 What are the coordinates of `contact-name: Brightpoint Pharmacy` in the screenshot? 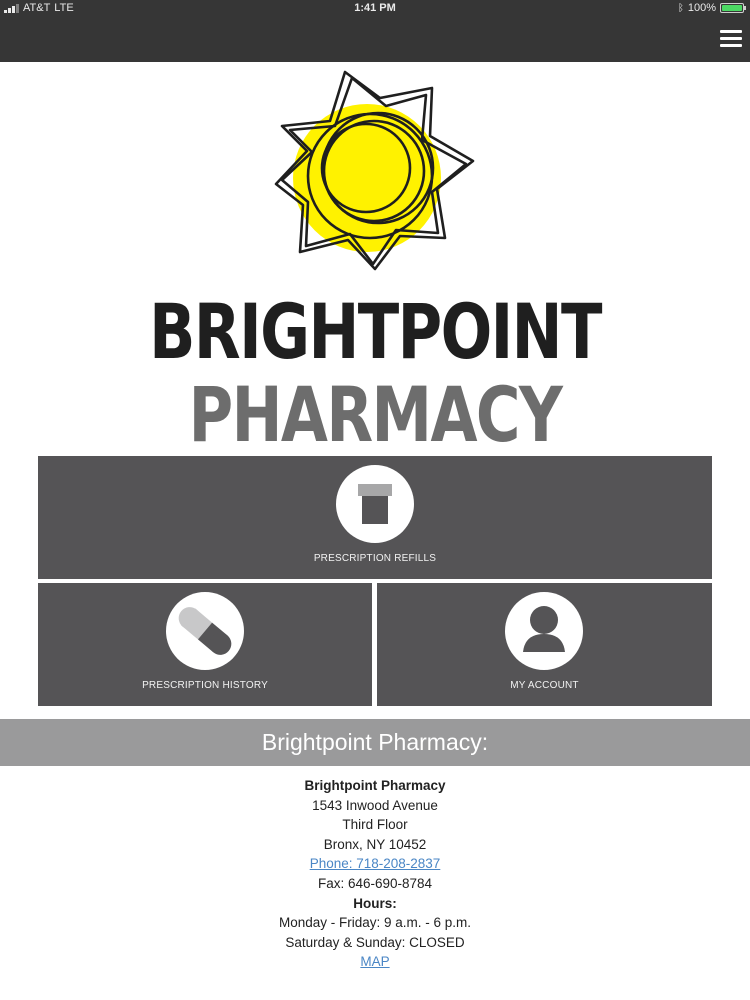 It's located at (375, 785).